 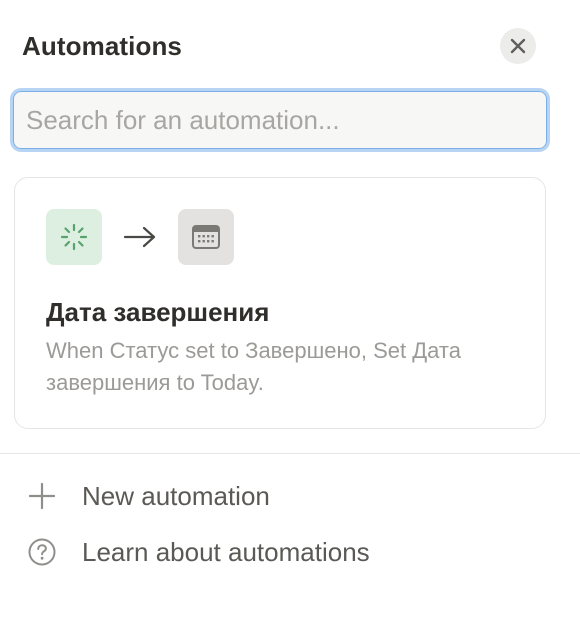 What do you see at coordinates (42, 552) in the screenshot?
I see `help-circle-icon` at bounding box center [42, 552].